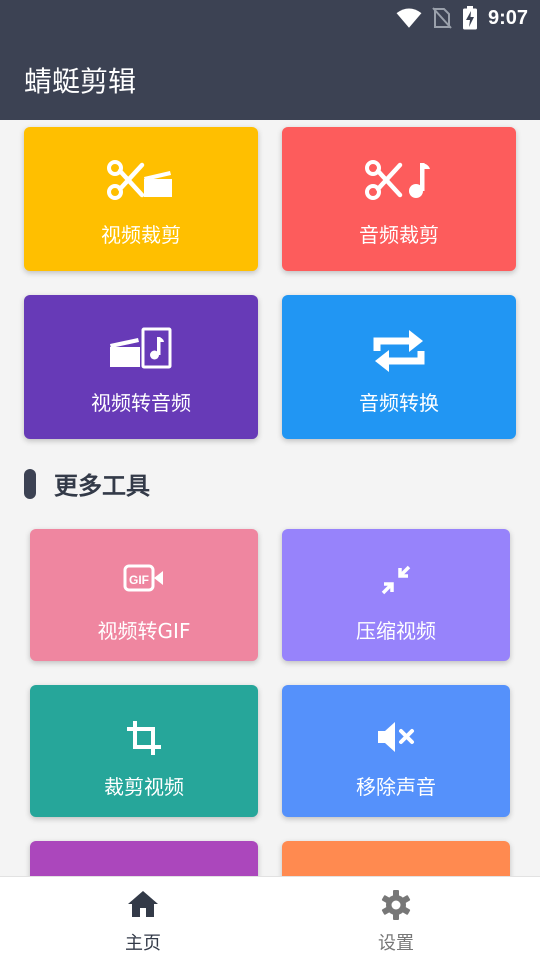  Describe the element at coordinates (144, 631) in the screenshot. I see `video-to-gif-label: 视频转GIF` at that location.